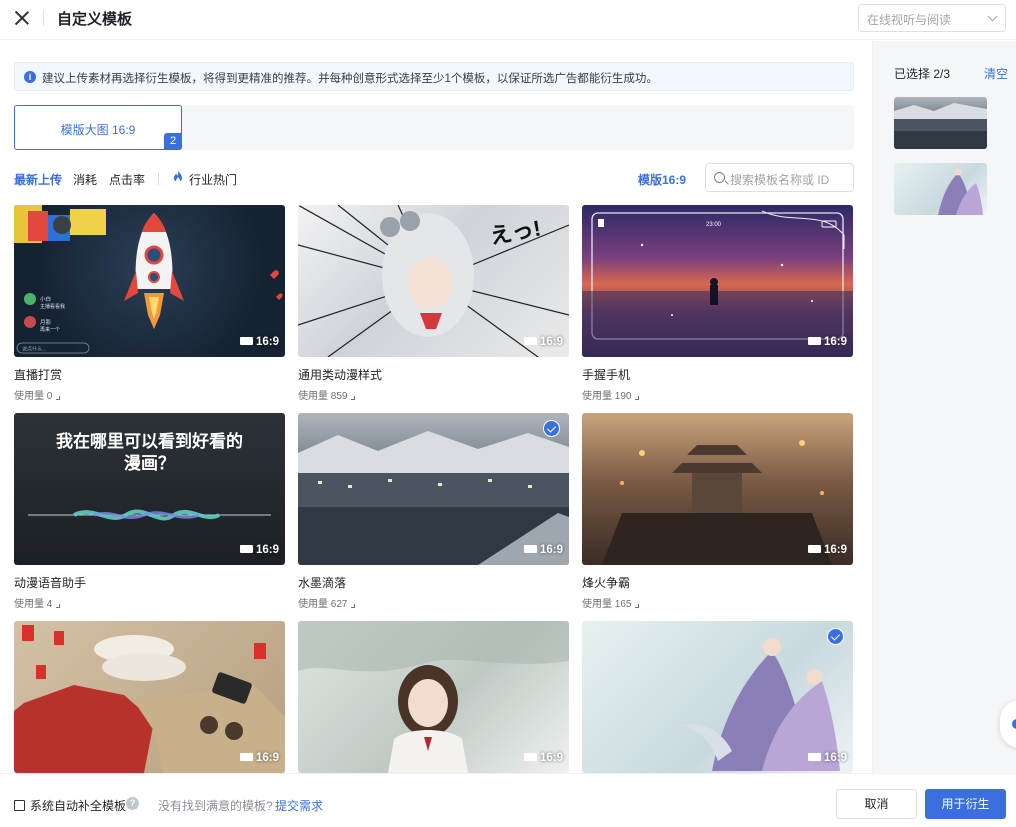 The height and width of the screenshot is (827, 1016). What do you see at coordinates (85, 179) in the screenshot?
I see `sort-cost: 消耗` at bounding box center [85, 179].